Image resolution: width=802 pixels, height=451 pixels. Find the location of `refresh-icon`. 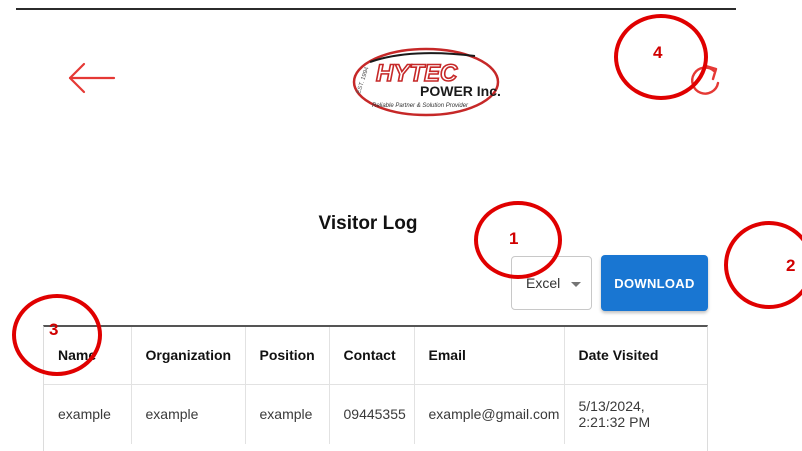

refresh-icon is located at coordinates (705, 79).